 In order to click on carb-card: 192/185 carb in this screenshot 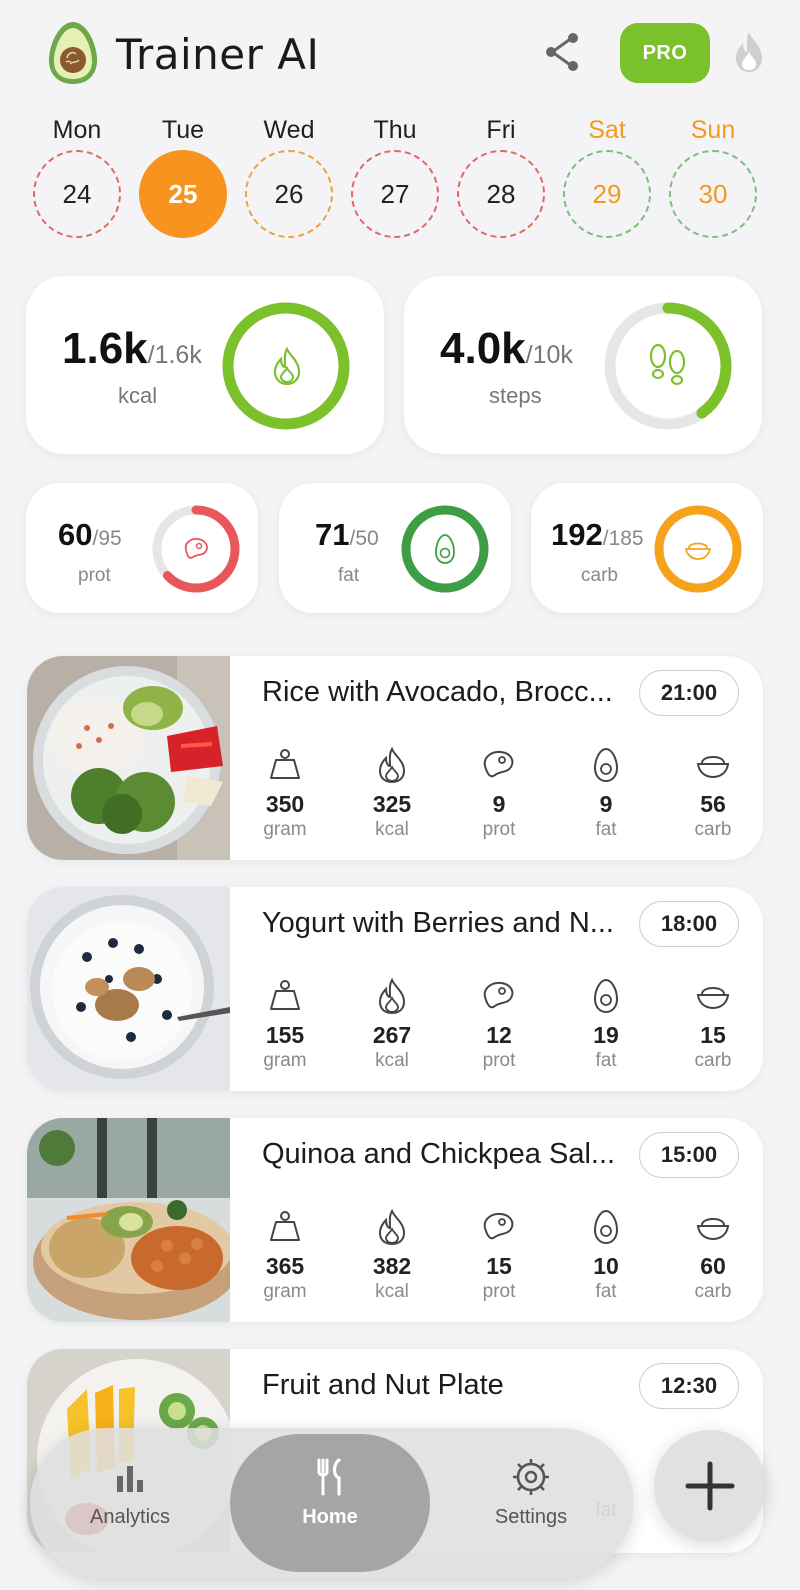, I will do `click(647, 548)`.